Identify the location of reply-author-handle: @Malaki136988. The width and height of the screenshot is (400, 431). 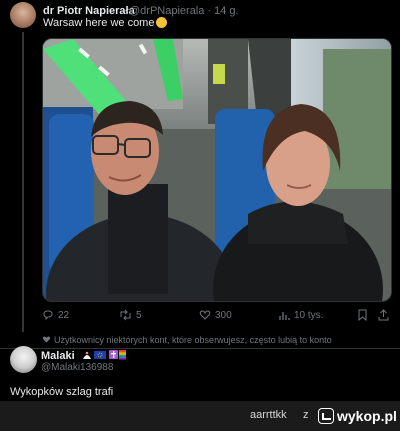
(77, 367).